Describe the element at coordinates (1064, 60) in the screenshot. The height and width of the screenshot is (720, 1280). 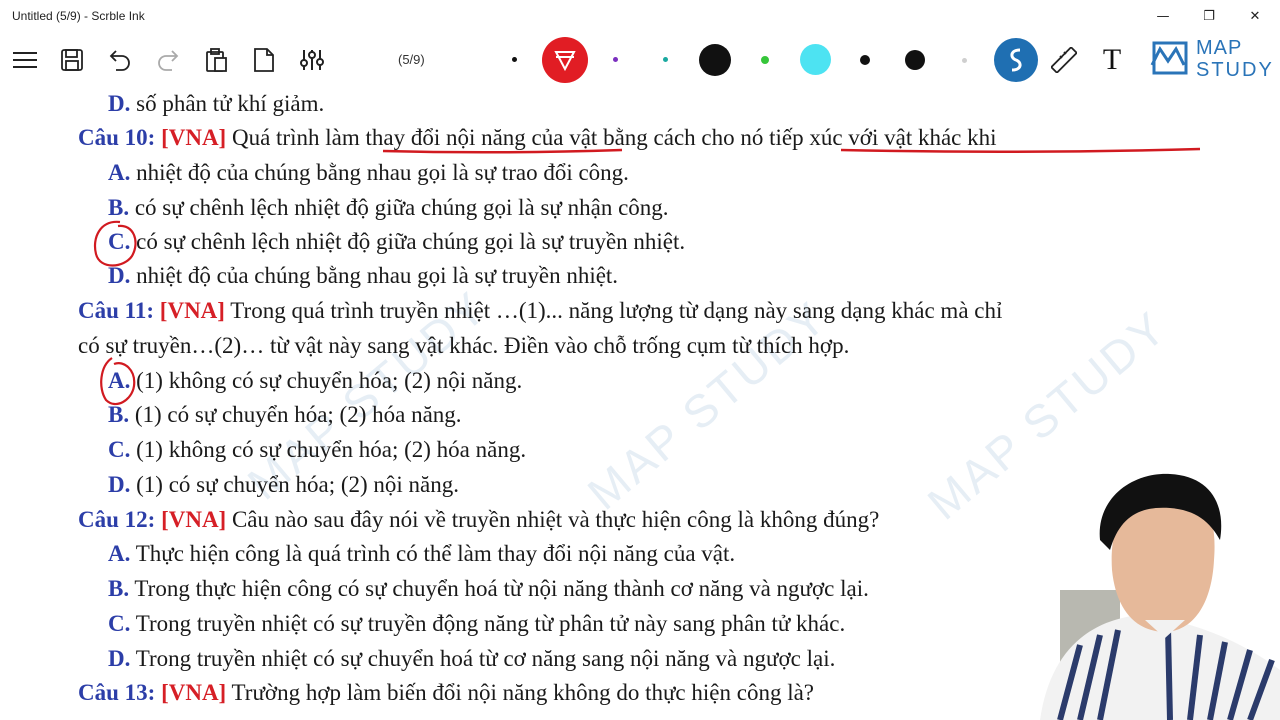
I see `ruler-icon` at that location.